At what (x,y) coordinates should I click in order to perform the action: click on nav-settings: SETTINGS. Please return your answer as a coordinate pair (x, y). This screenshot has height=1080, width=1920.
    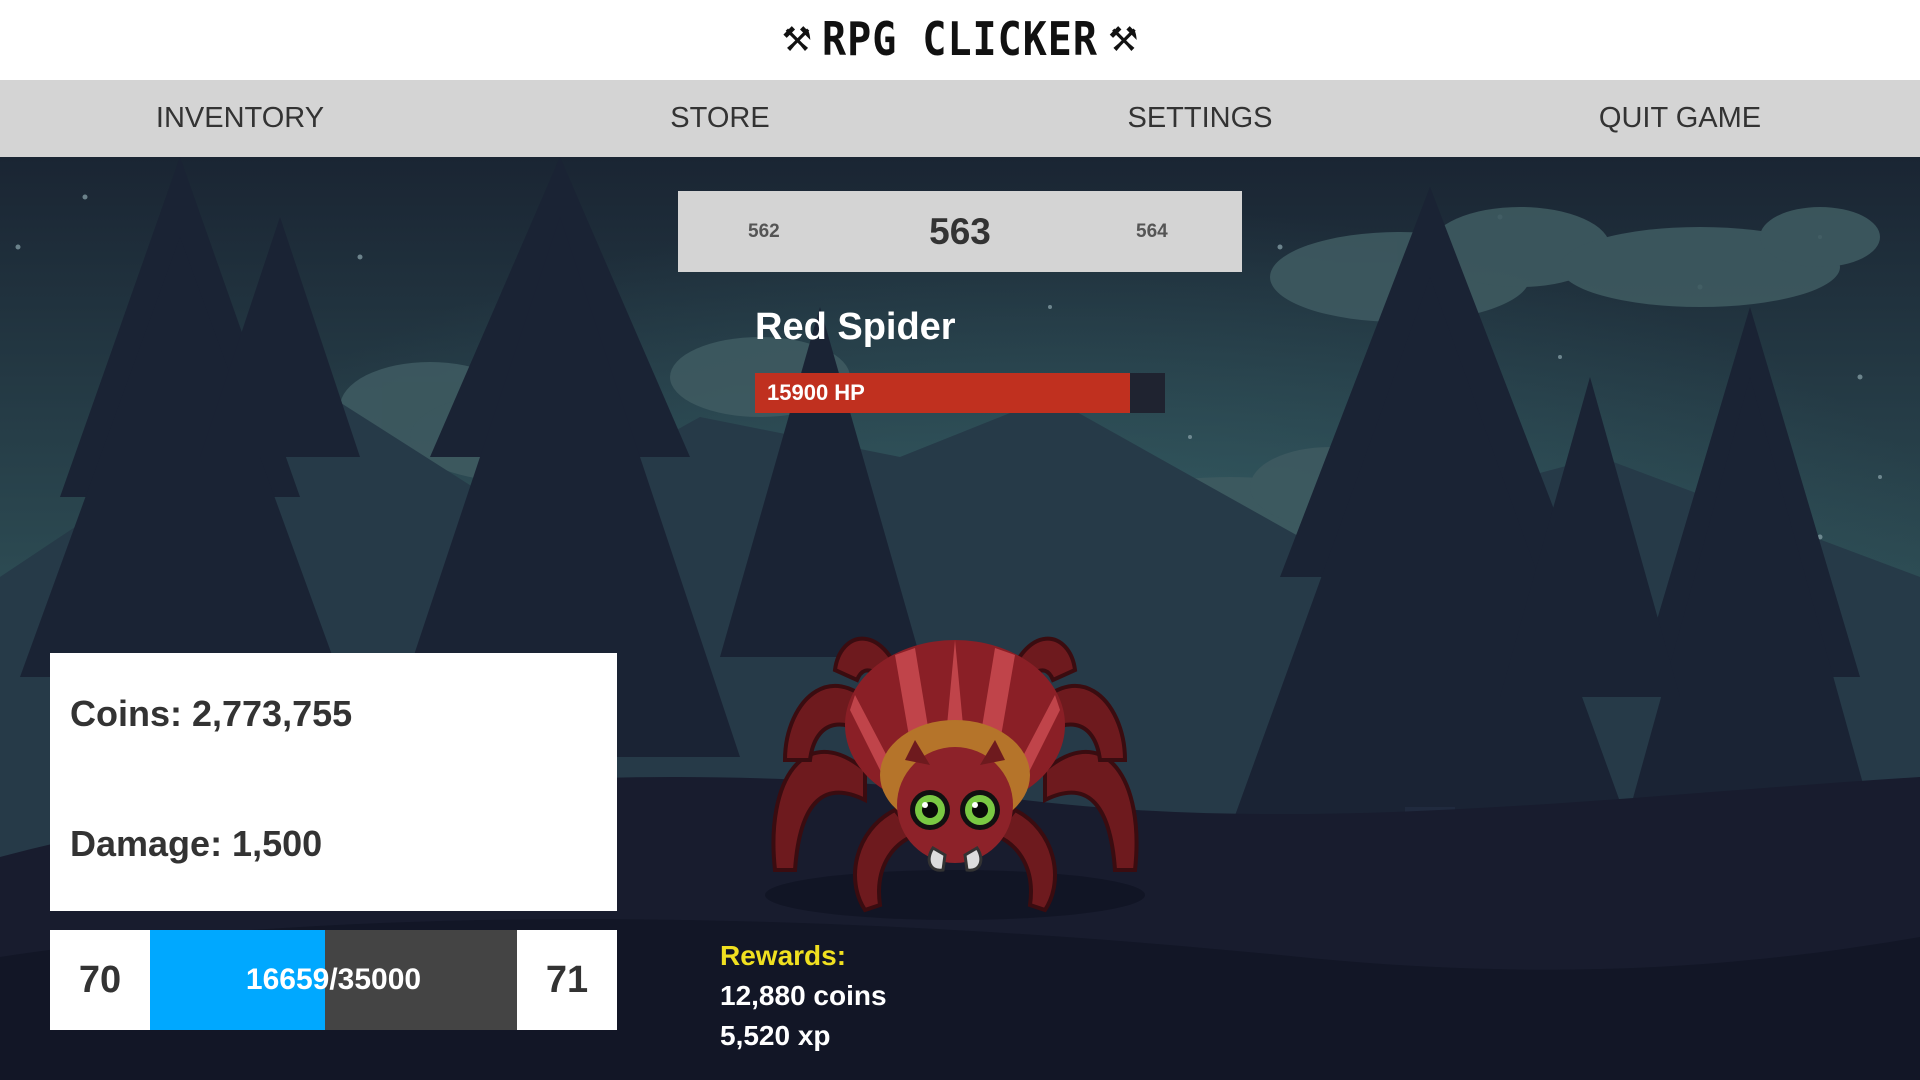
    Looking at the image, I should click on (1200, 118).